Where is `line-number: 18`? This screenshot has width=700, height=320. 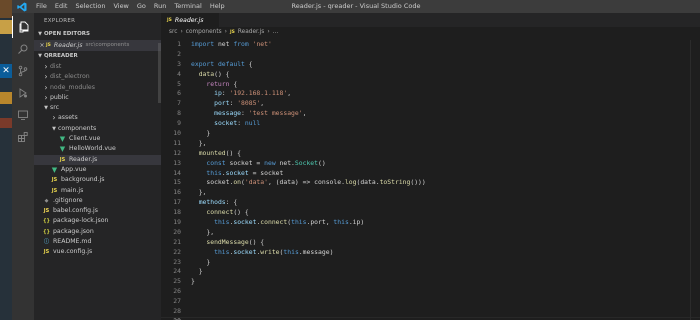
line-number: 18 is located at coordinates (177, 212).